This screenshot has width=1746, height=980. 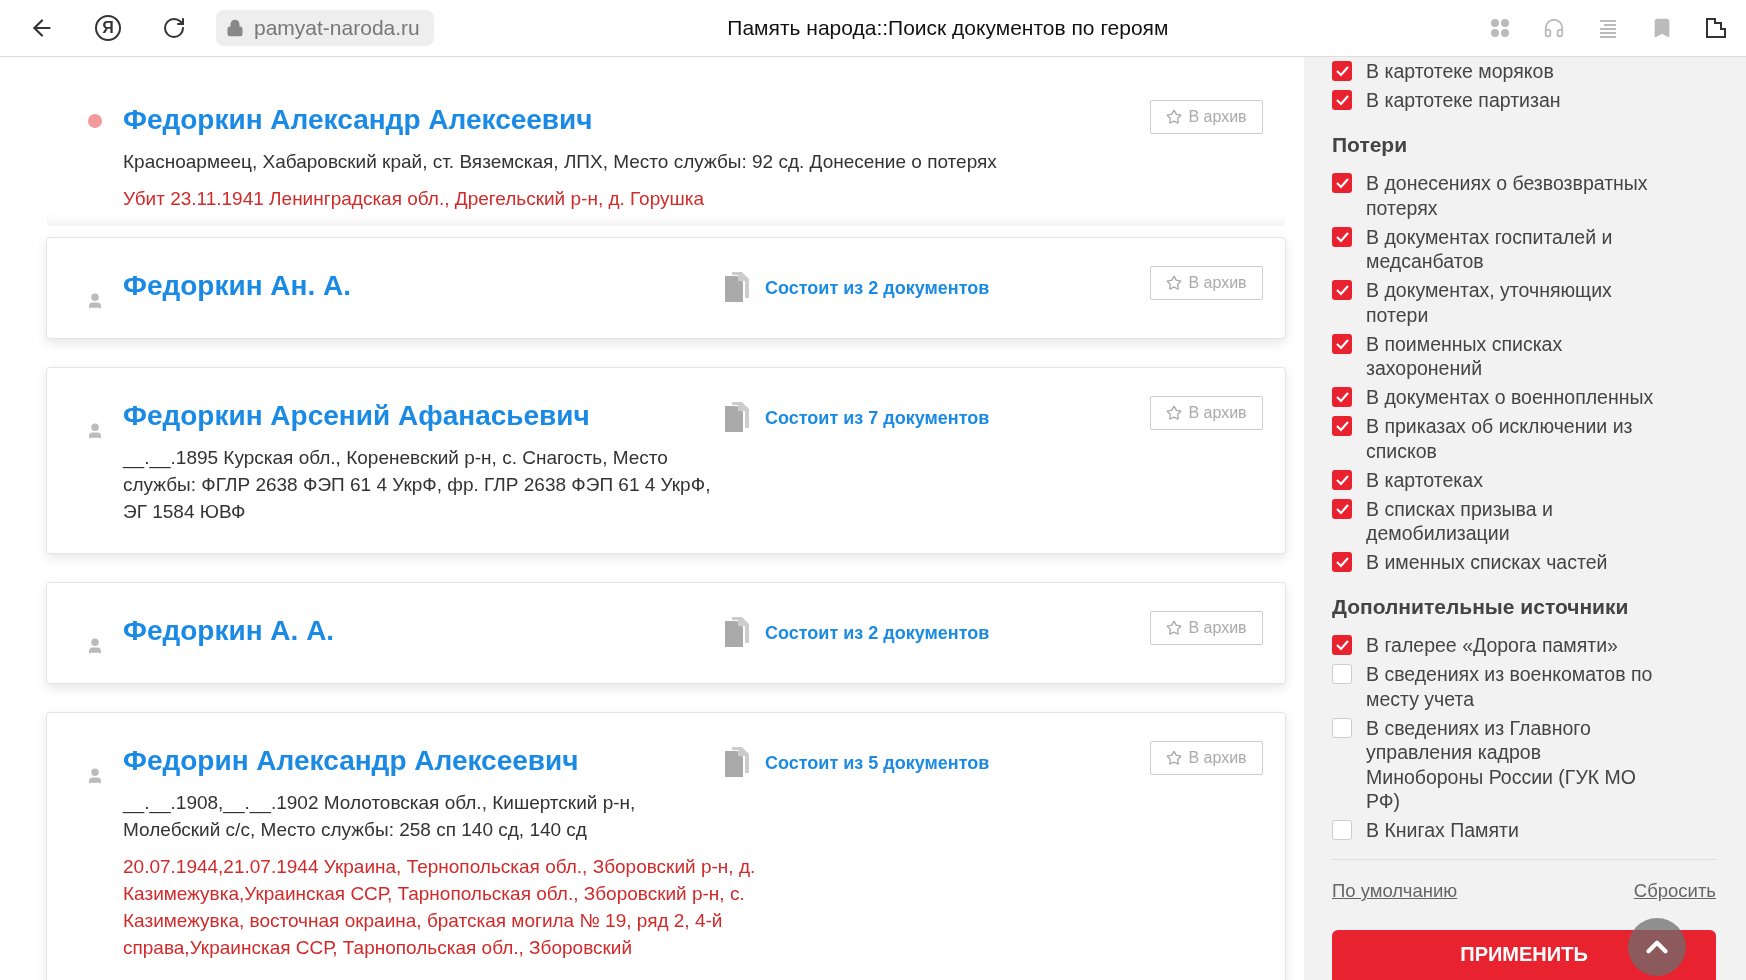 I want to click on person-details: __.__.1895 Курская обл., Кореневский р-н, с. Снагость, Место службы: ФГЛР 2638 ФЭП 61 4 УкрФ, фр. ГЛР 2638 ФЭП 61 4 УкрФ, ЭГ 1584 ЮВФ, so click(x=417, y=485).